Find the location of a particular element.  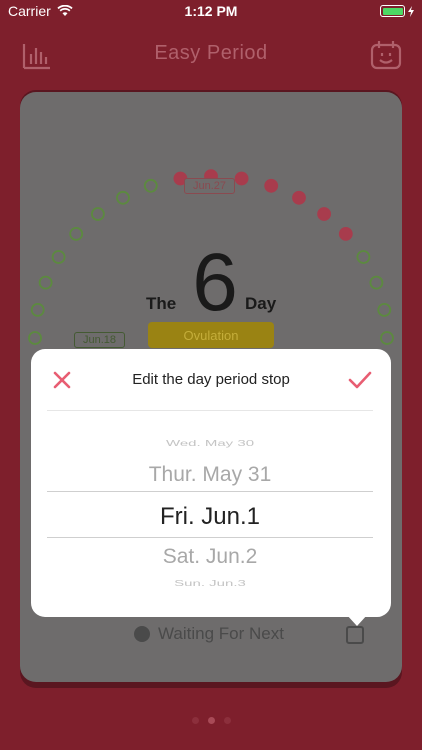

nav-bar: Easy Period is located at coordinates (211, 55).